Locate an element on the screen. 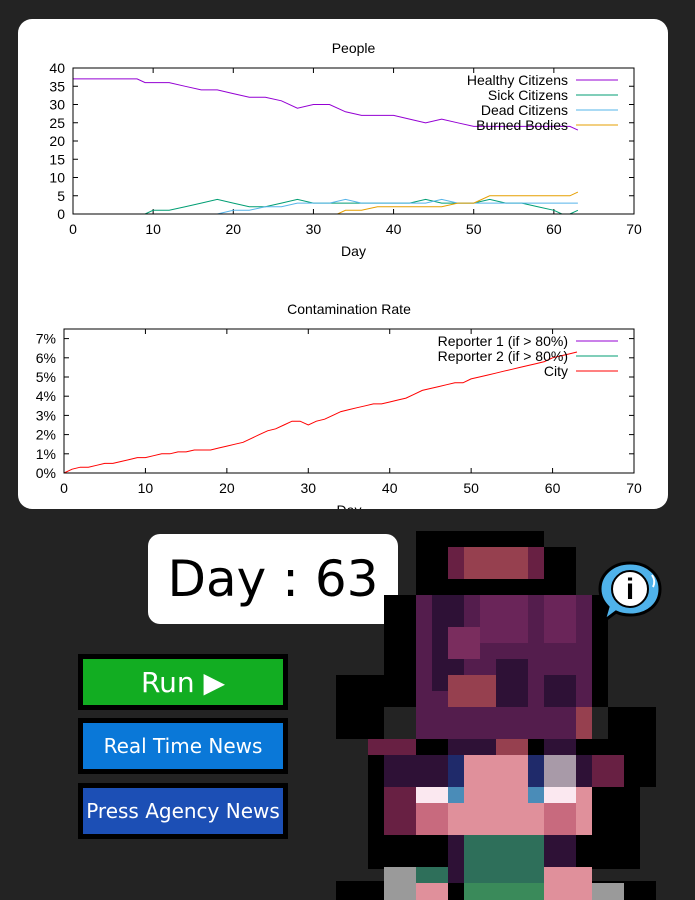  info-glyph: i is located at coordinates (630, 589).